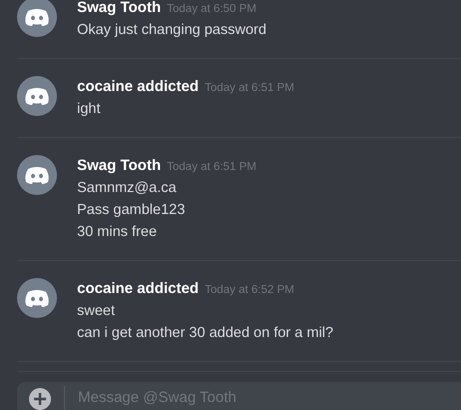 This screenshot has width=461, height=410. What do you see at coordinates (117, 232) in the screenshot?
I see `message-text: 30 mins free` at bounding box center [117, 232].